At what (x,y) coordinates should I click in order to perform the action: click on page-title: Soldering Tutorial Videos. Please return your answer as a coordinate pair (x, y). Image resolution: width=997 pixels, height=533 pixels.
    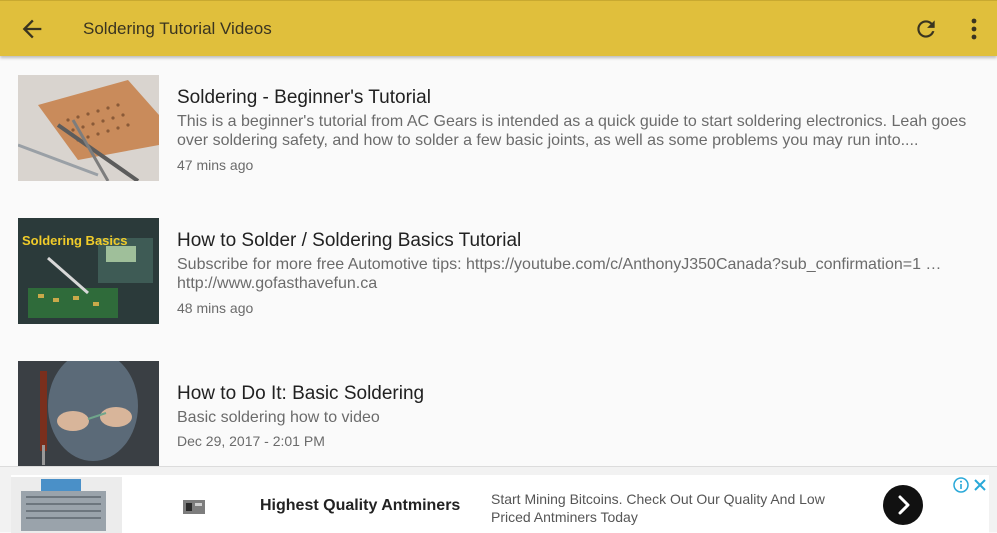
    Looking at the image, I should click on (177, 28).